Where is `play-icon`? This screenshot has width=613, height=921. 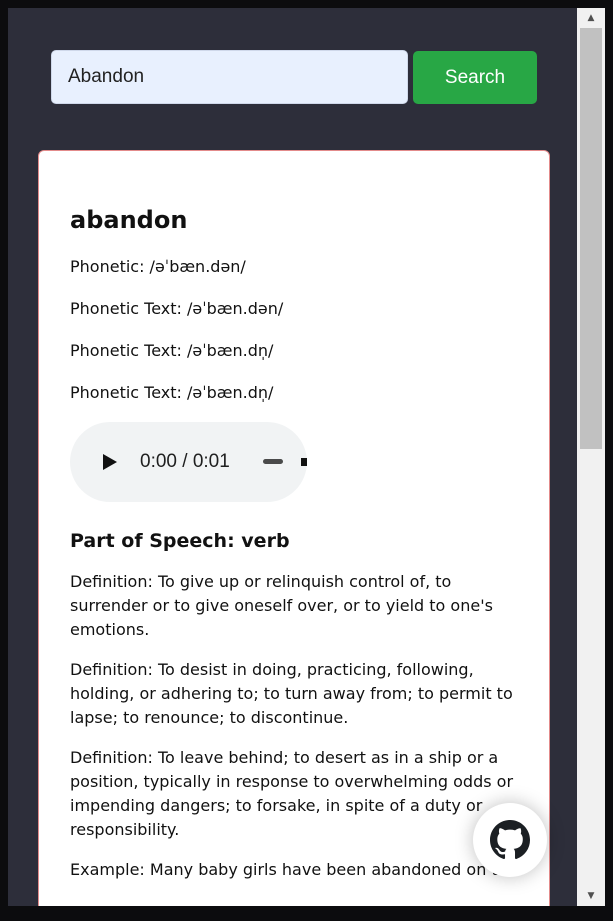
play-icon is located at coordinates (110, 462).